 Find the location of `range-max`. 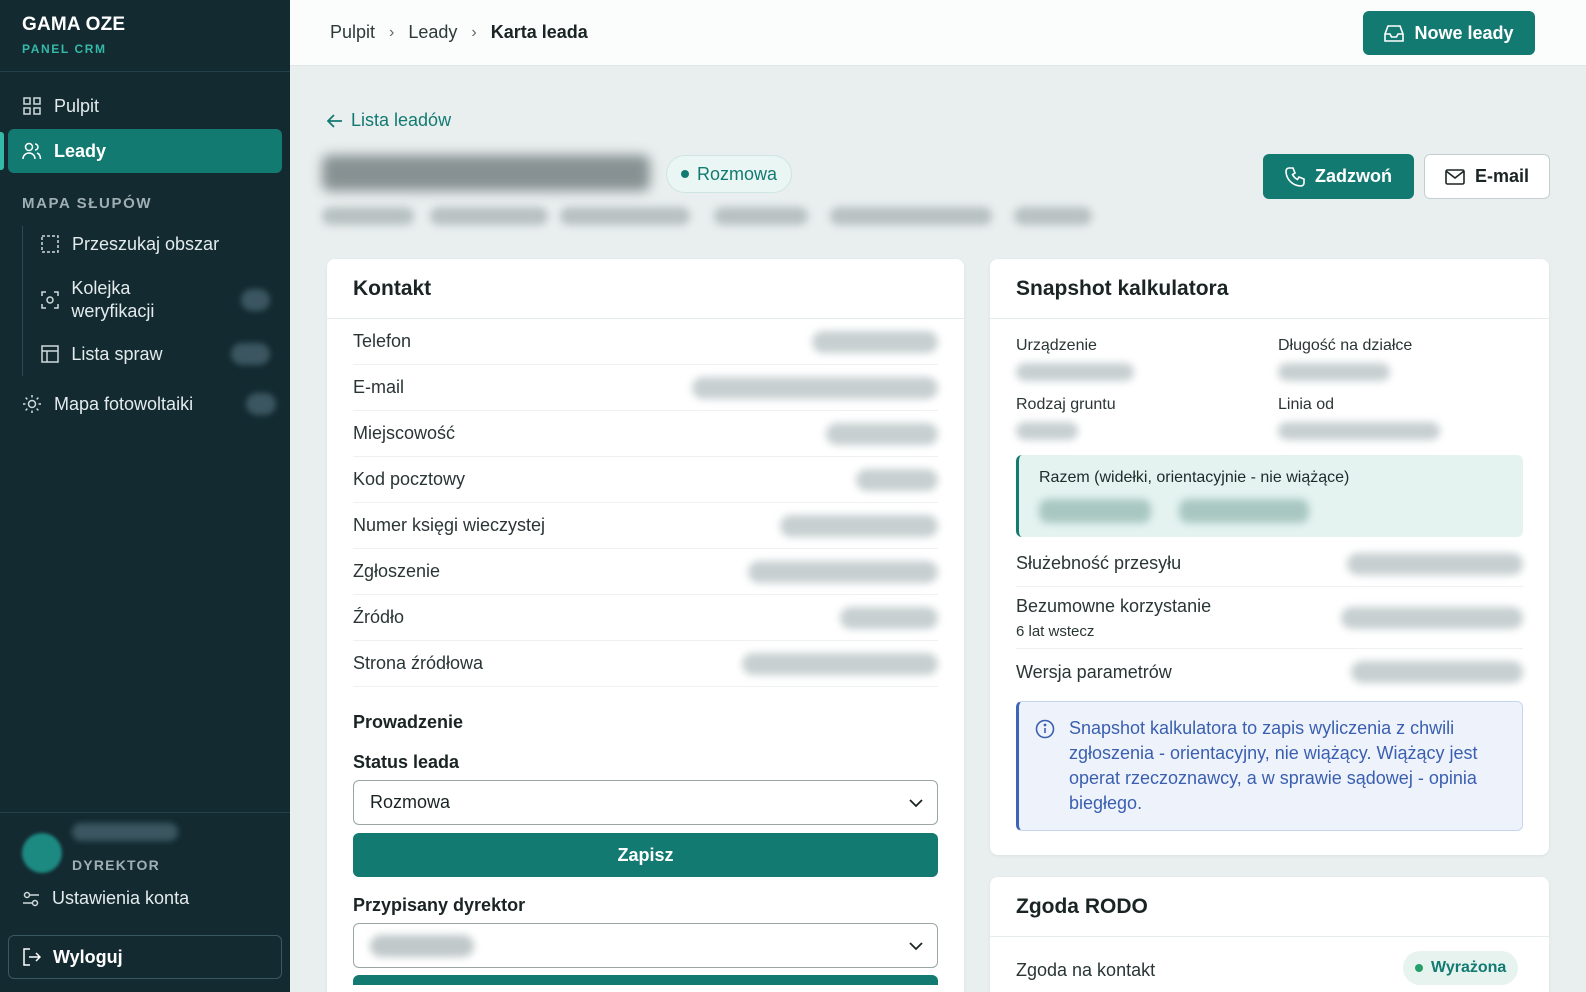

range-max is located at coordinates (1244, 511).